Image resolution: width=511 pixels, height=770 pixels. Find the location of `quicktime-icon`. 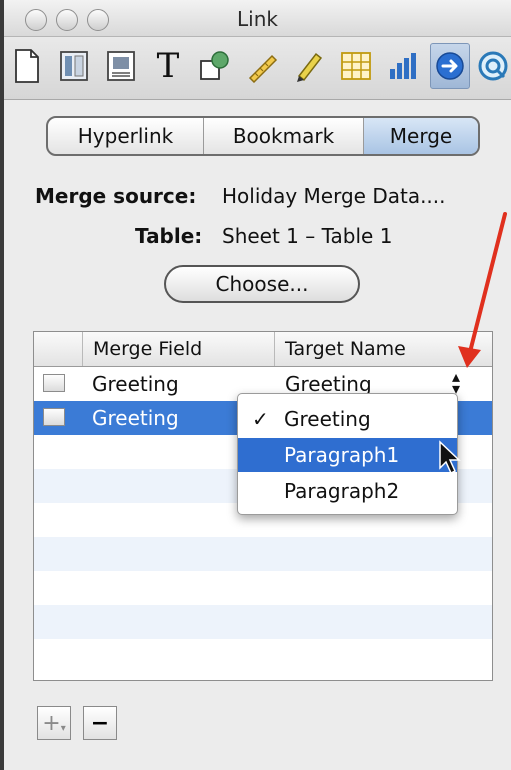

quicktime-icon is located at coordinates (492, 66).